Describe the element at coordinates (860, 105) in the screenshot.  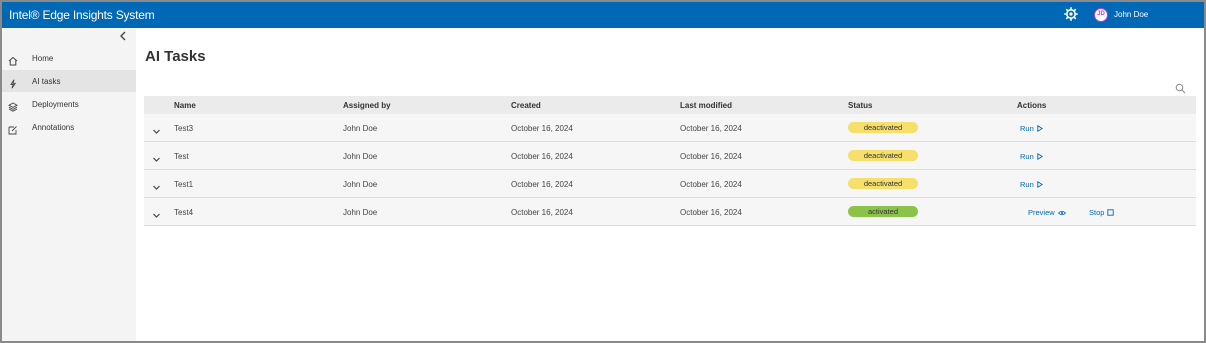
I see `column-header-status: Status` at that location.